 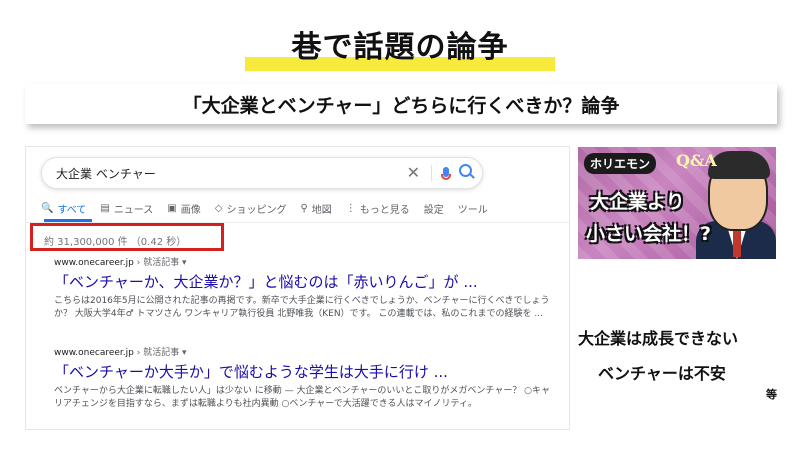 What do you see at coordinates (304, 208) in the screenshot?
I see `map-pin-icon: ⚲` at bounding box center [304, 208].